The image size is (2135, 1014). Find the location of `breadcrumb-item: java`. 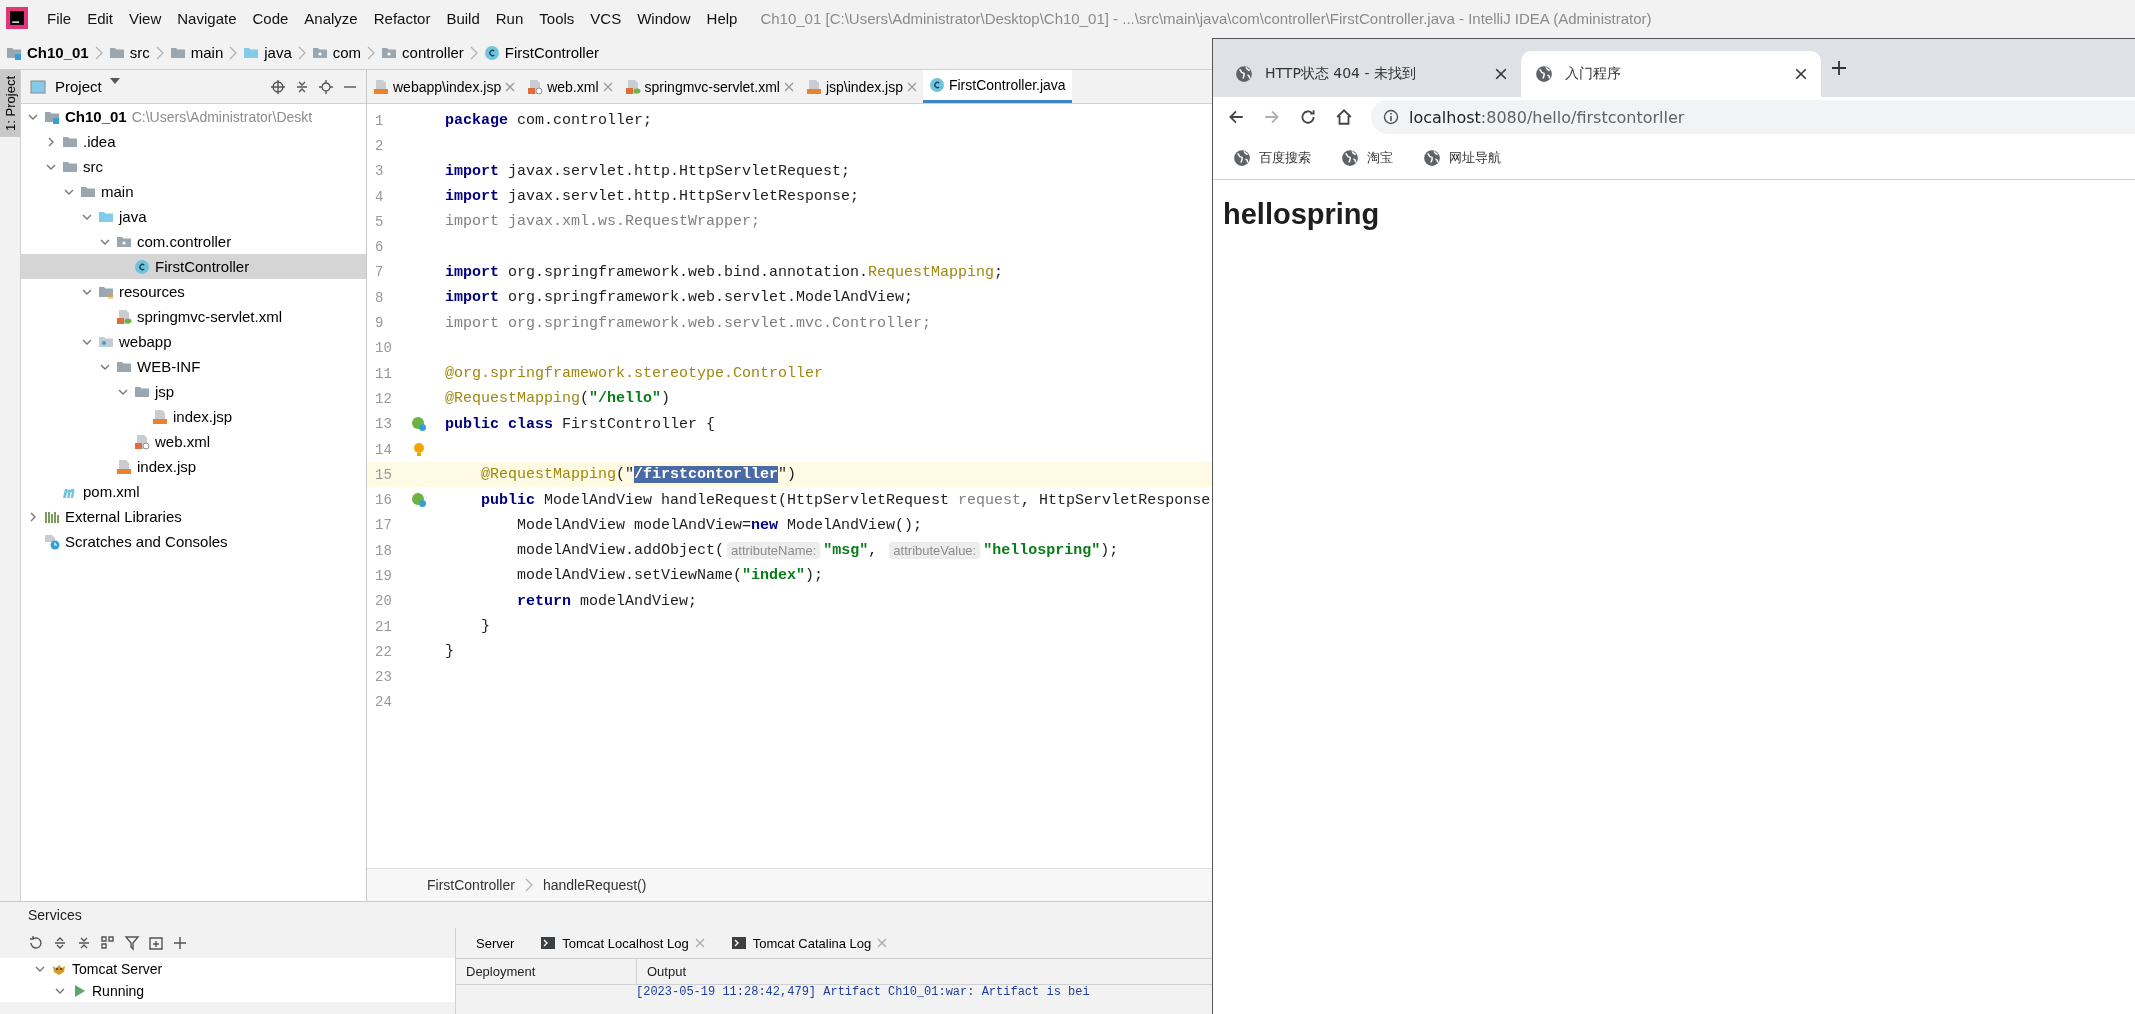

breadcrumb-item: java is located at coordinates (267, 52).